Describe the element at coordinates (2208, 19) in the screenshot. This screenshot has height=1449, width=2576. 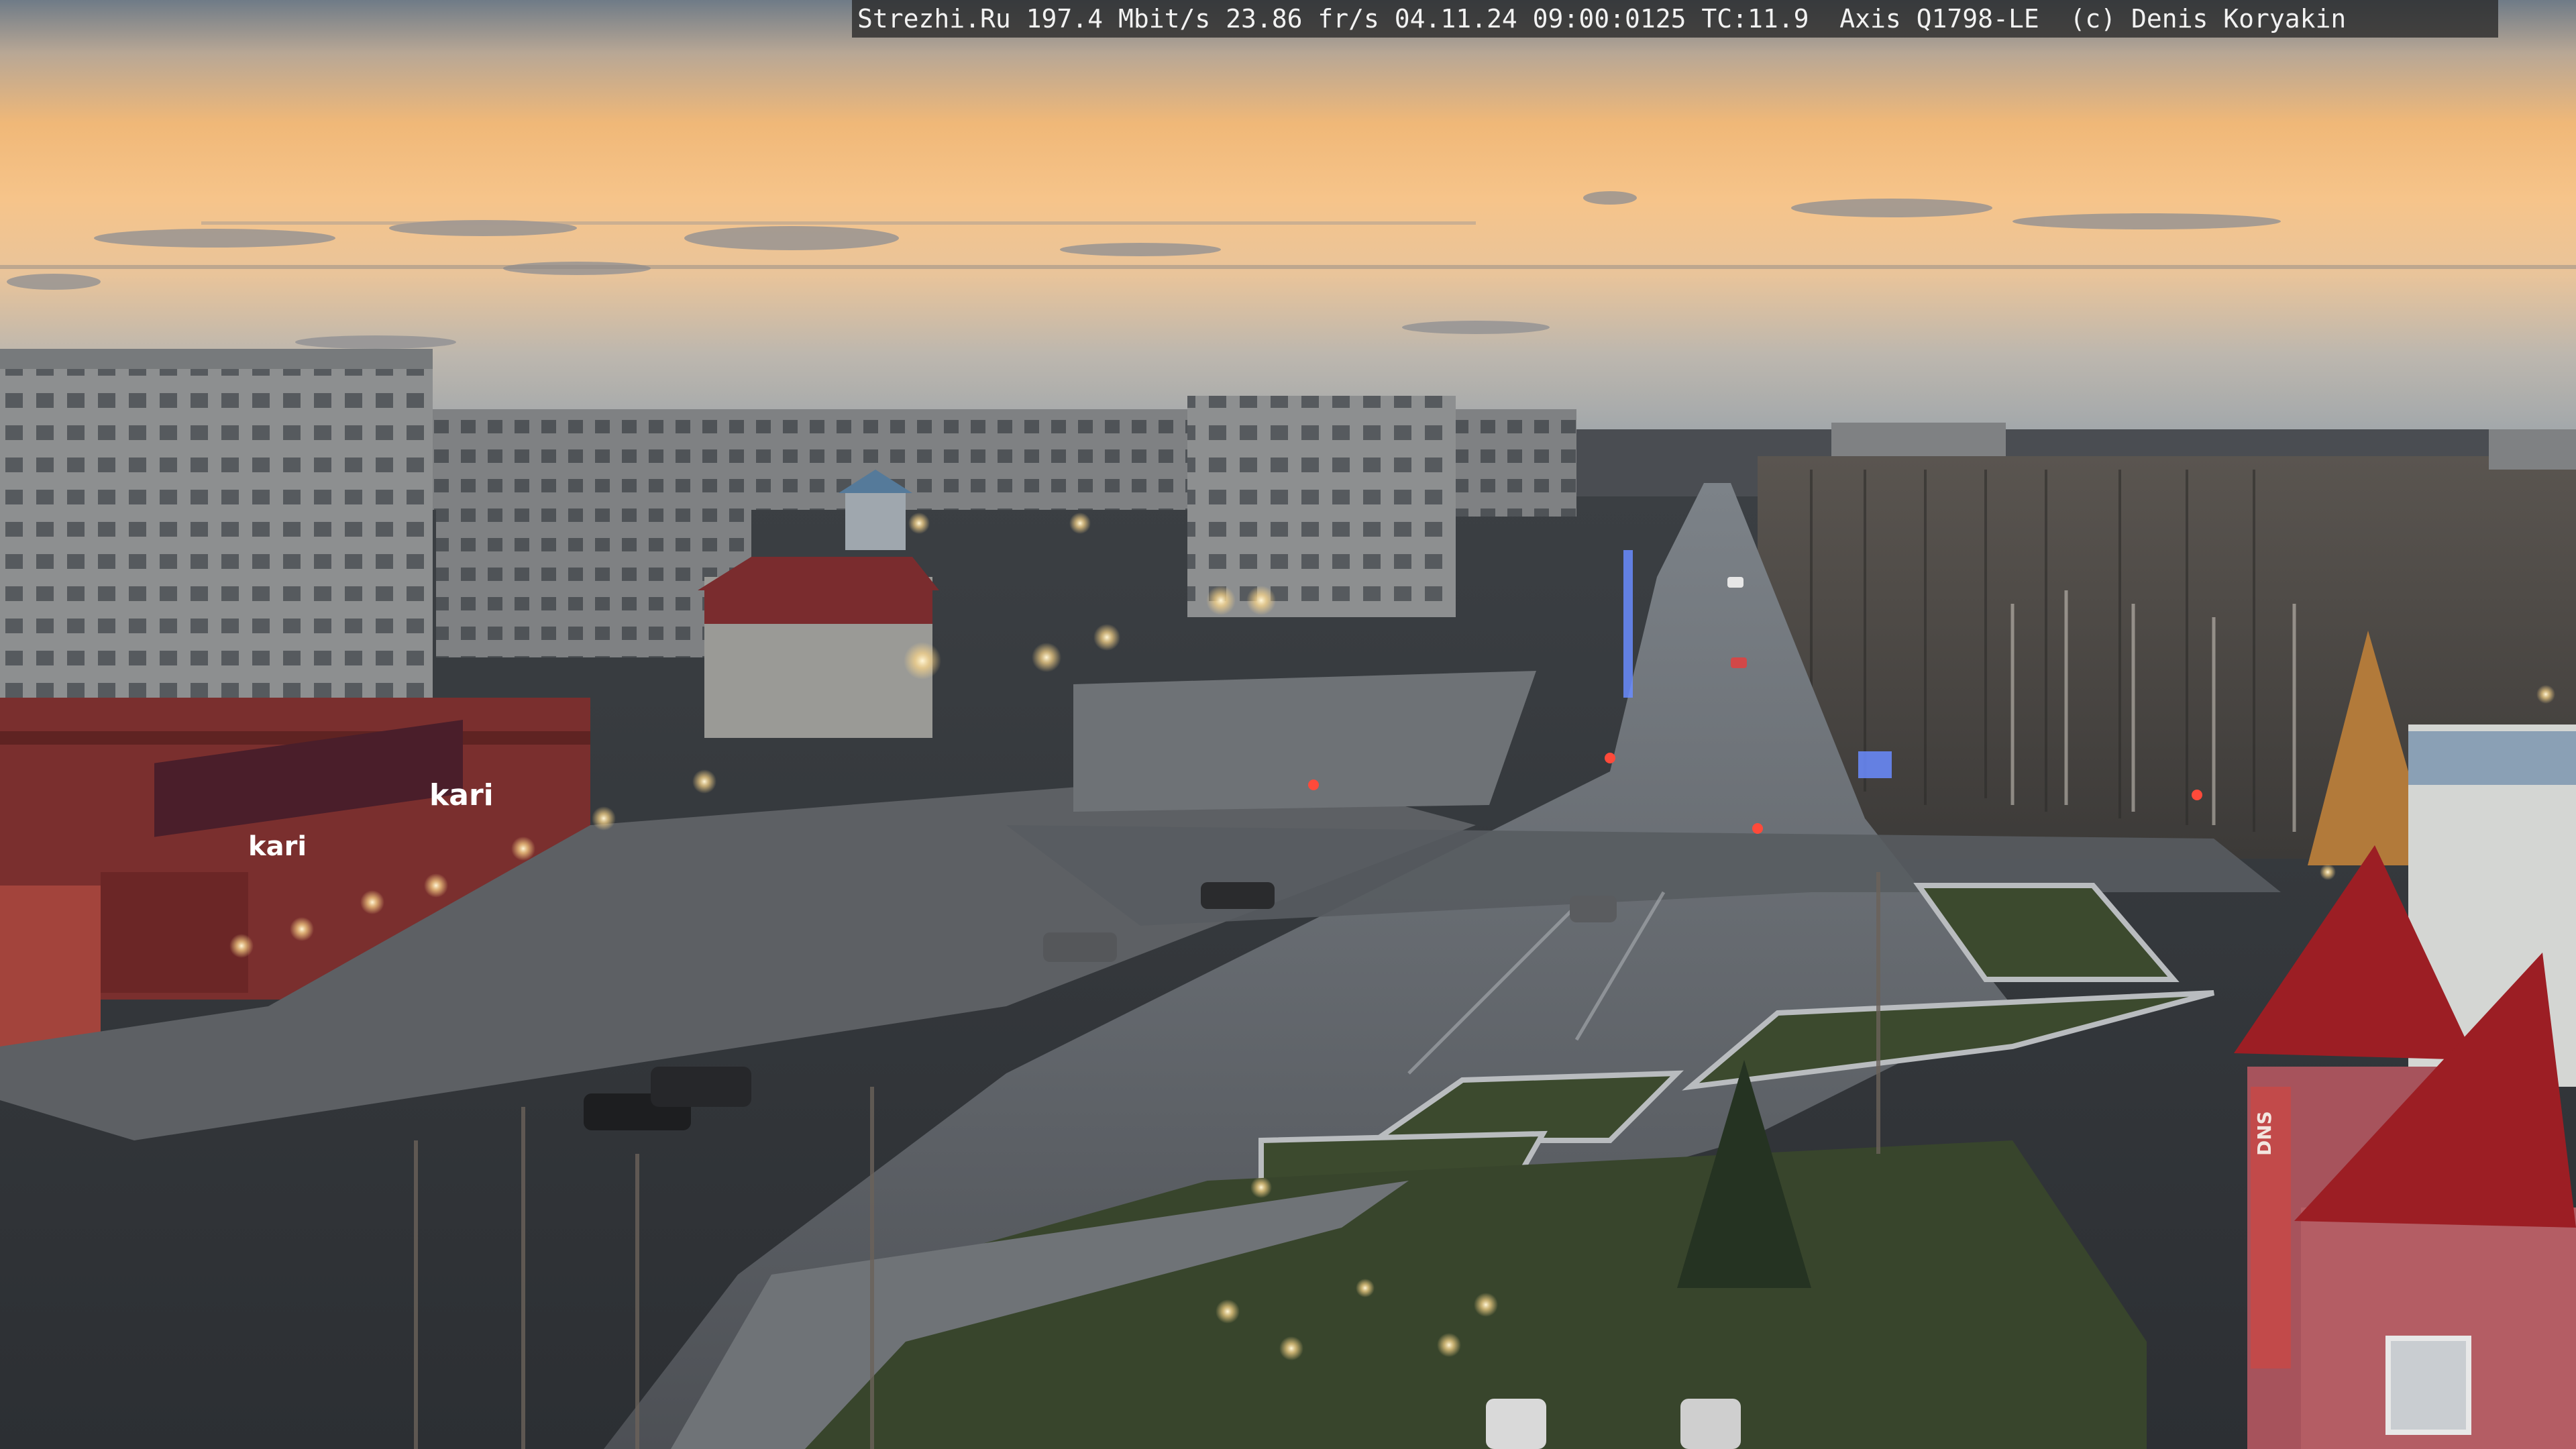
I see `overlay-copyright: (c) Denis Koryakin` at that location.